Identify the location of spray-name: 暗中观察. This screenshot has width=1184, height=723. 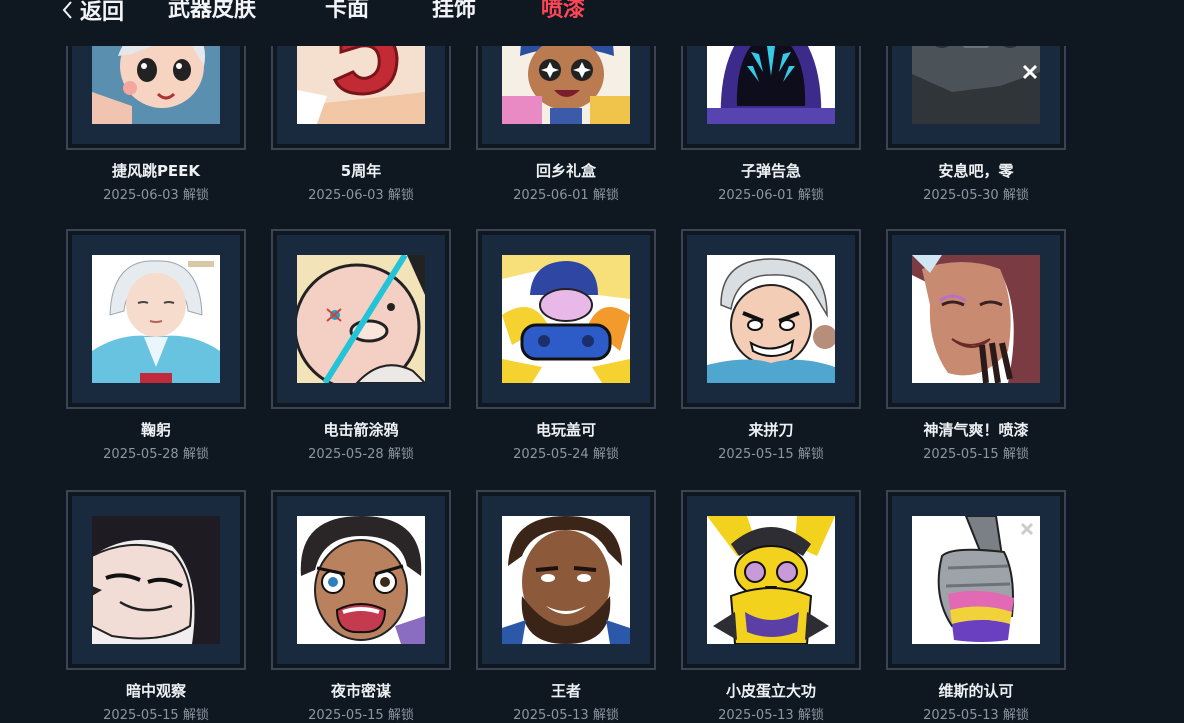
(155, 691).